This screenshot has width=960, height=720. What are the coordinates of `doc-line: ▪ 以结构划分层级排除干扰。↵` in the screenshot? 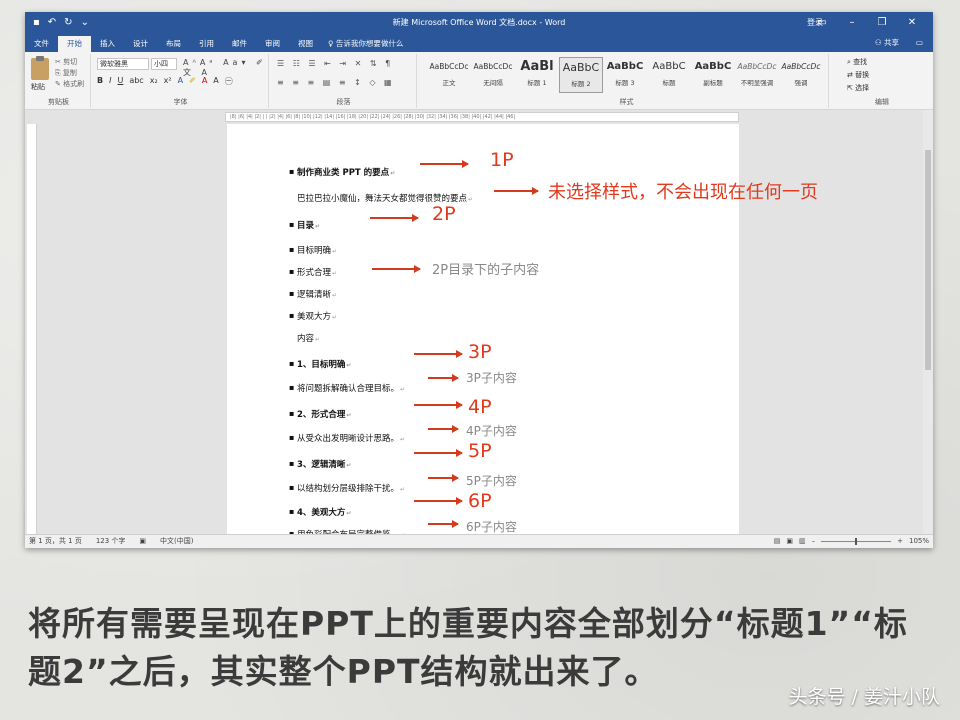 It's located at (347, 488).